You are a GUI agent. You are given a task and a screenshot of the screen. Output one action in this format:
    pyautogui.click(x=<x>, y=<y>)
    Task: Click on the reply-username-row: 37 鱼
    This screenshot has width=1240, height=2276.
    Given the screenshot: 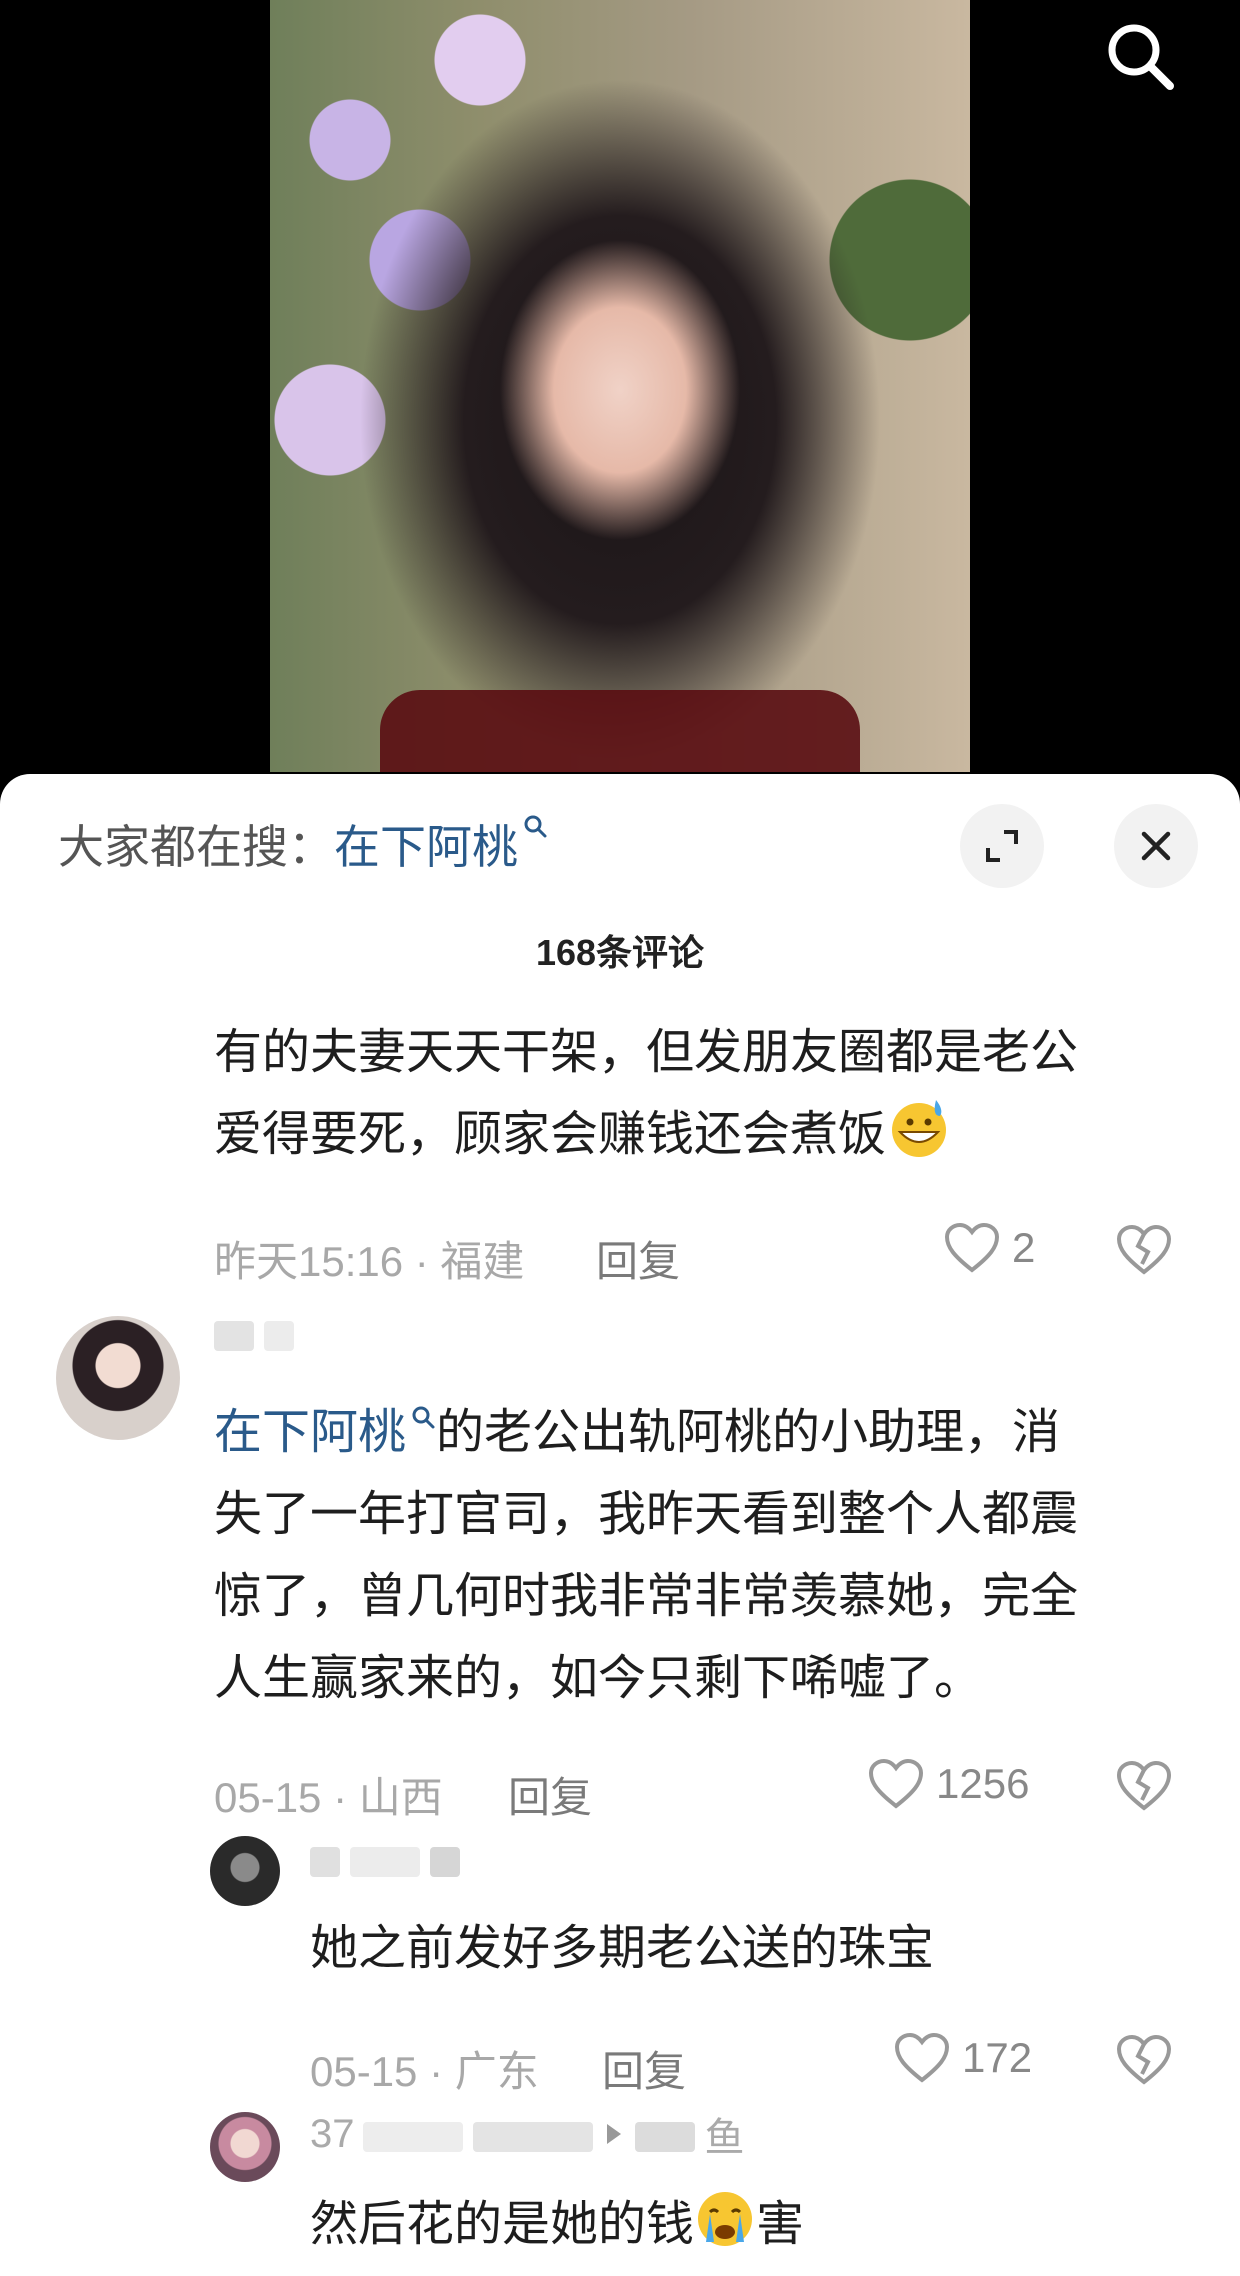 What is the action you would take?
    pyautogui.click(x=527, y=2136)
    